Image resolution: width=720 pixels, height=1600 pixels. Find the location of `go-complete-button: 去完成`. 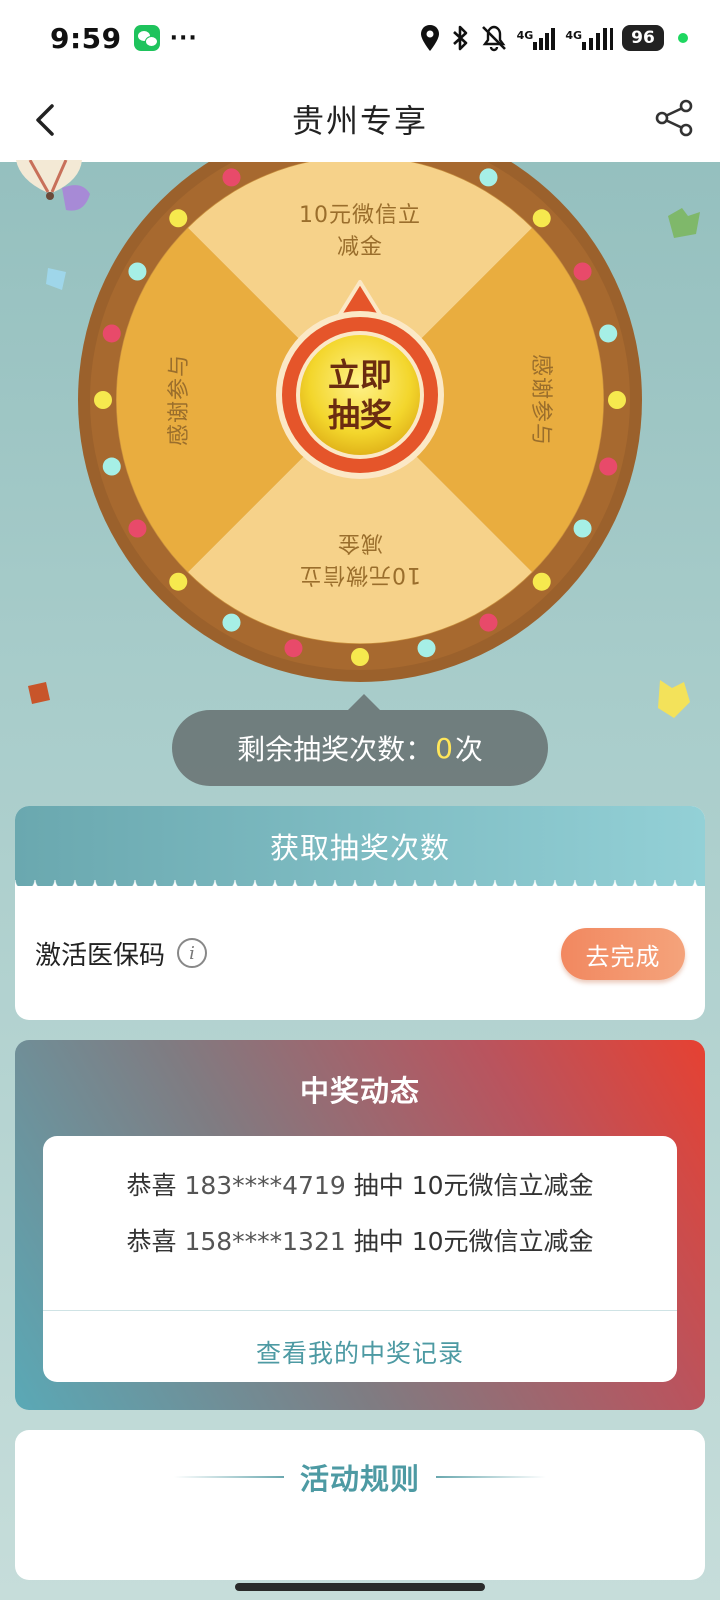

go-complete-button: 去完成 is located at coordinates (623, 954).